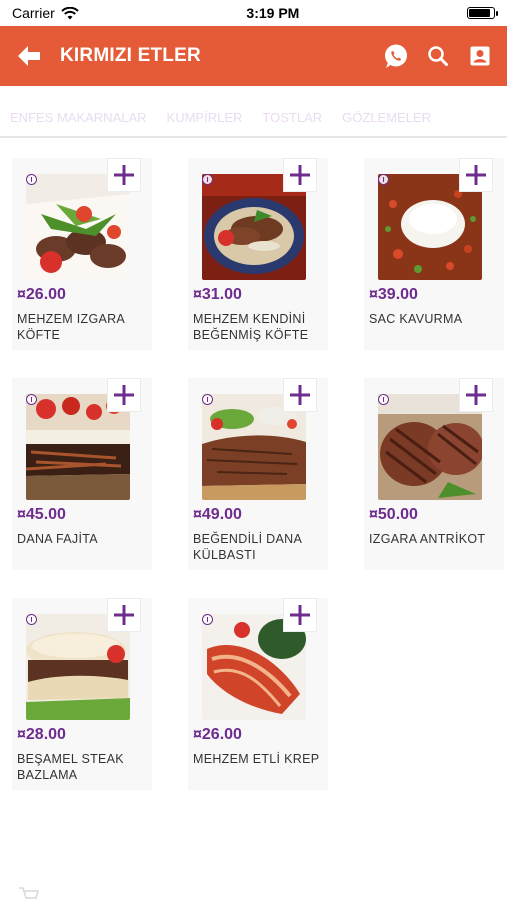 The image size is (507, 900). I want to click on account-button, so click(480, 56).